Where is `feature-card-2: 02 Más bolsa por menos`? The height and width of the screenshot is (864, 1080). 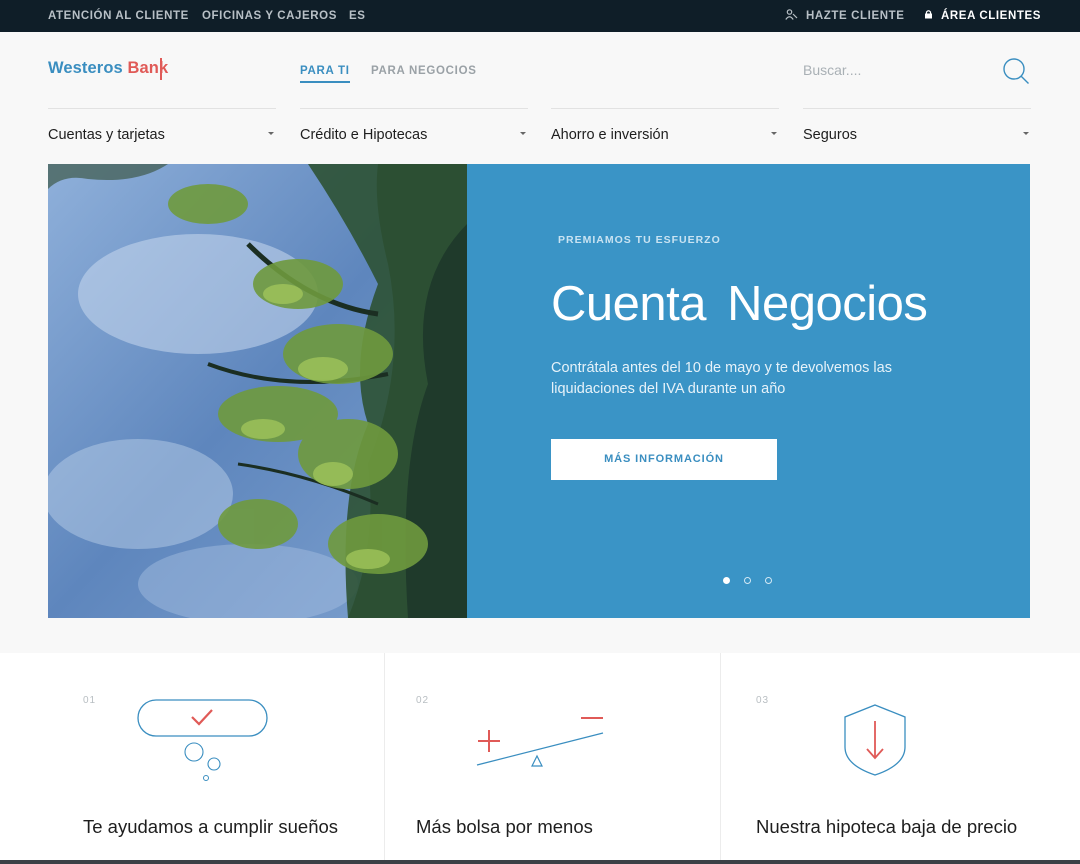
feature-card-2: 02 Más bolsa por menos is located at coordinates (552, 758).